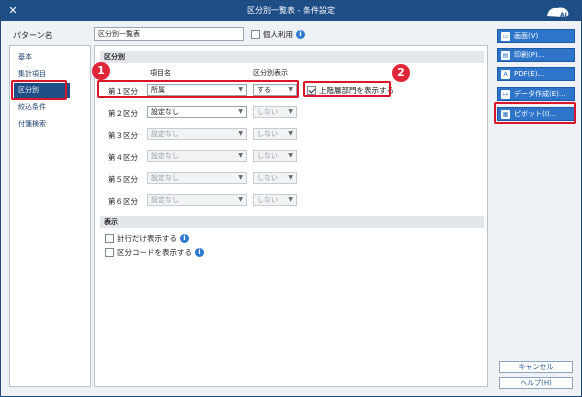 This screenshot has width=582, height=397. I want to click on row-label-6: 第６区分, so click(123, 201).